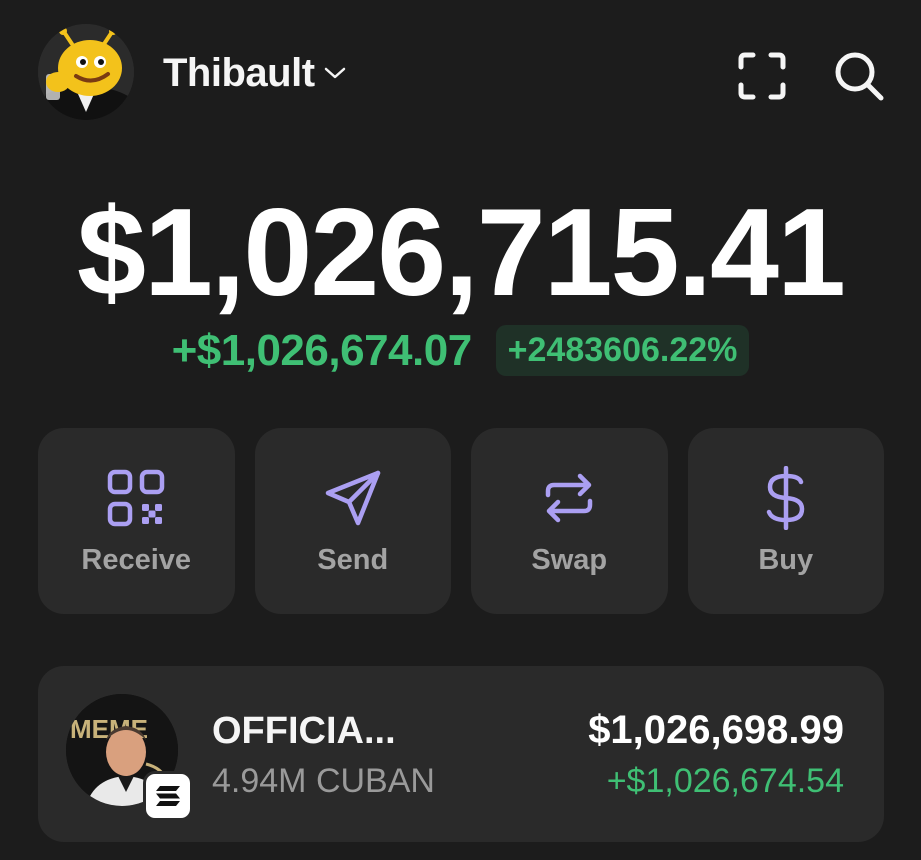 The image size is (921, 860). I want to click on receive-button: Receive, so click(136, 521).